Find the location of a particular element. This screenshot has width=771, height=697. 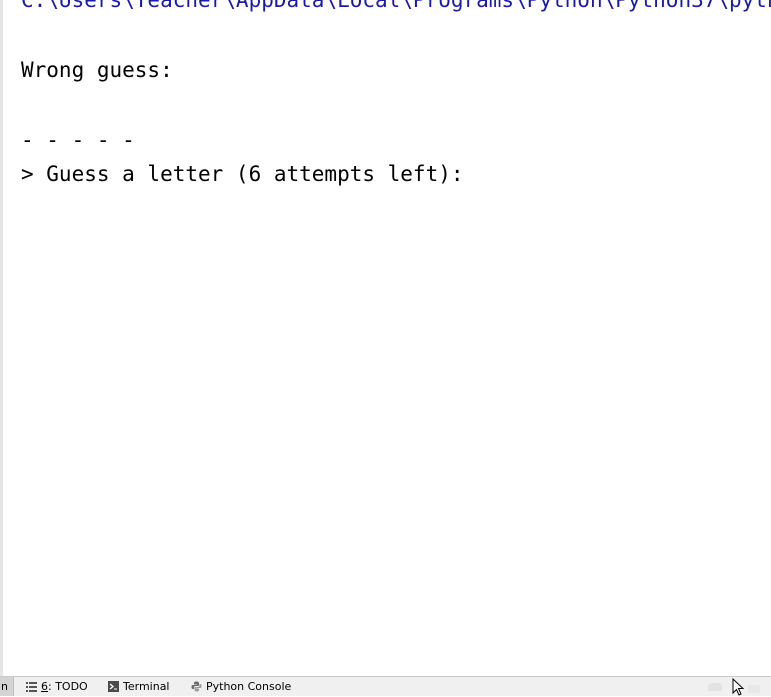

list-icon is located at coordinates (31, 687).